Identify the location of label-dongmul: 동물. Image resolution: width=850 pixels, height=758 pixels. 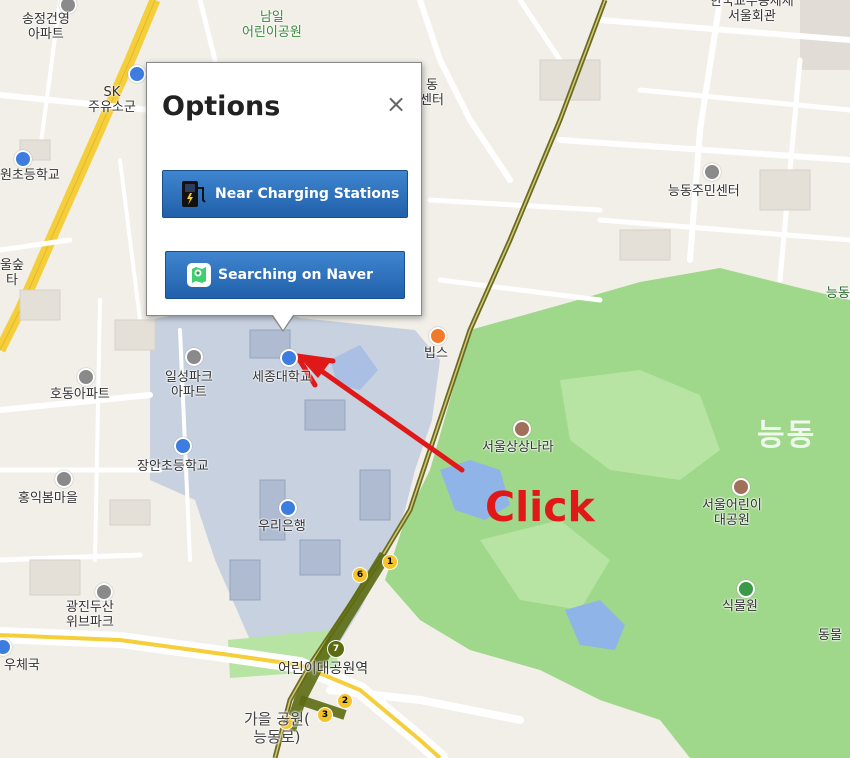
(830, 635).